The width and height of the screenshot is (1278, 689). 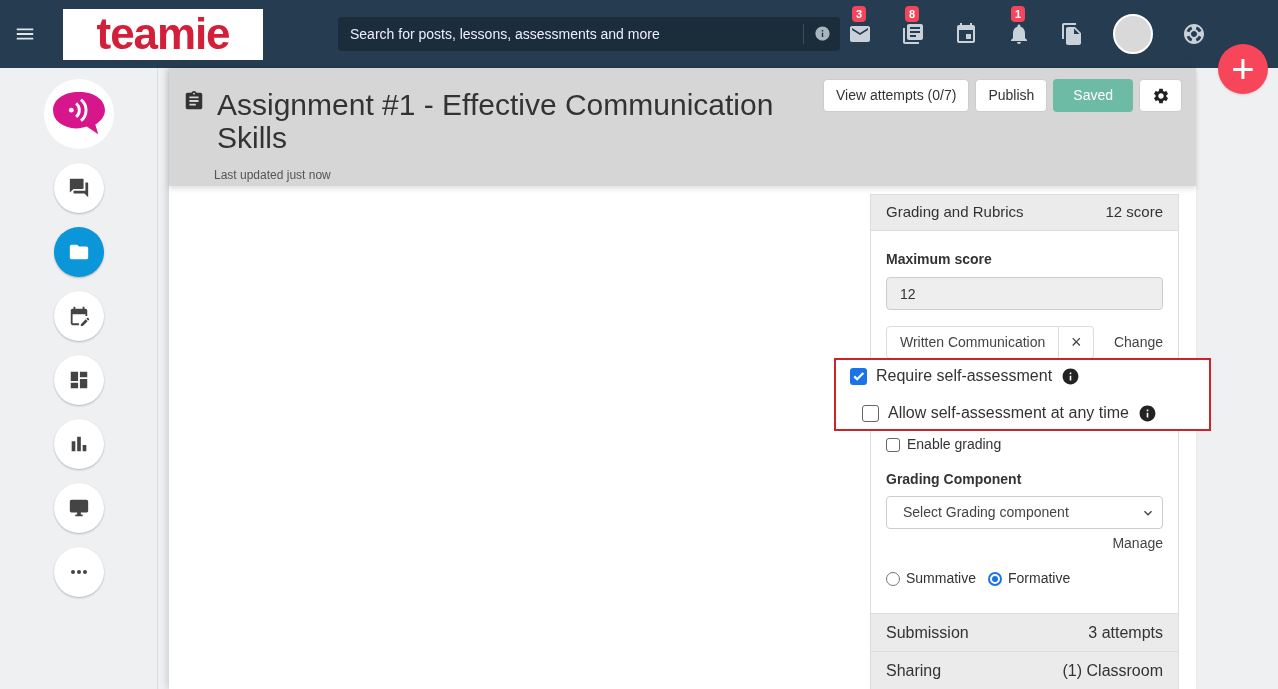 I want to click on grading-component-select: Select Grading component, so click(x=1024, y=512).